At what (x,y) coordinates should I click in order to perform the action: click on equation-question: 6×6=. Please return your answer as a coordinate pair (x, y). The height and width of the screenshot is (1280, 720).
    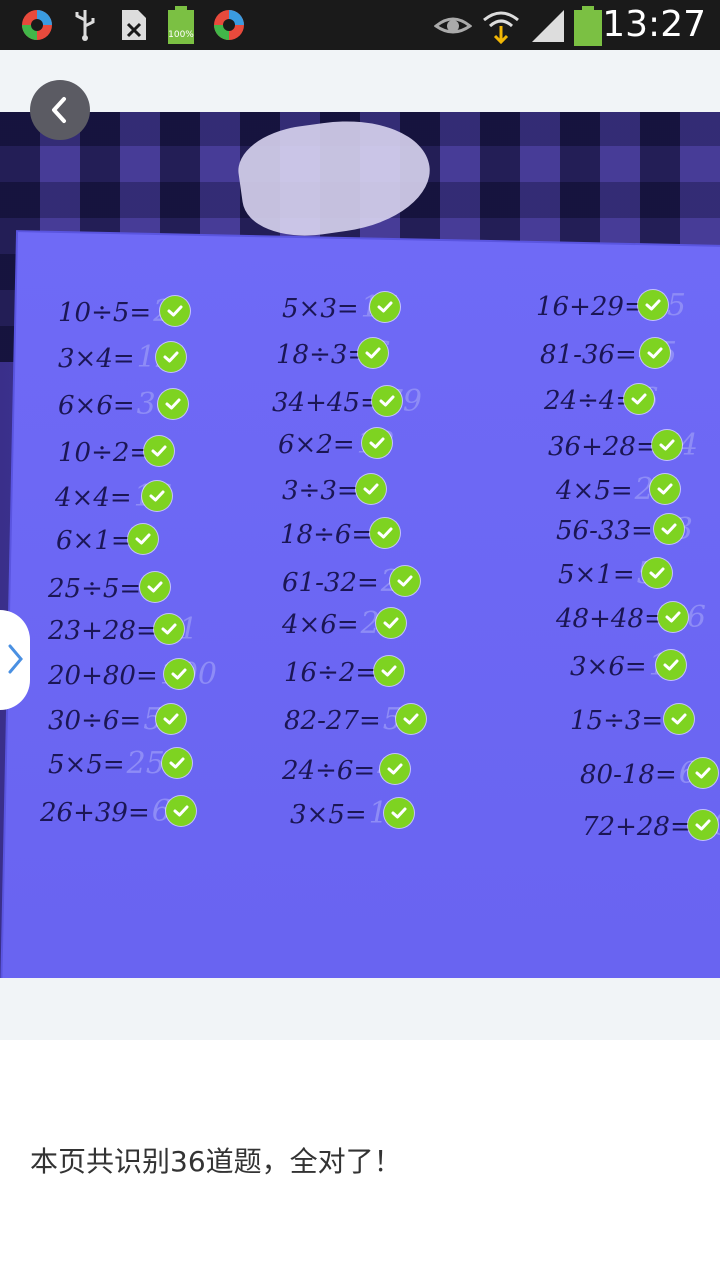
    Looking at the image, I should click on (96, 406).